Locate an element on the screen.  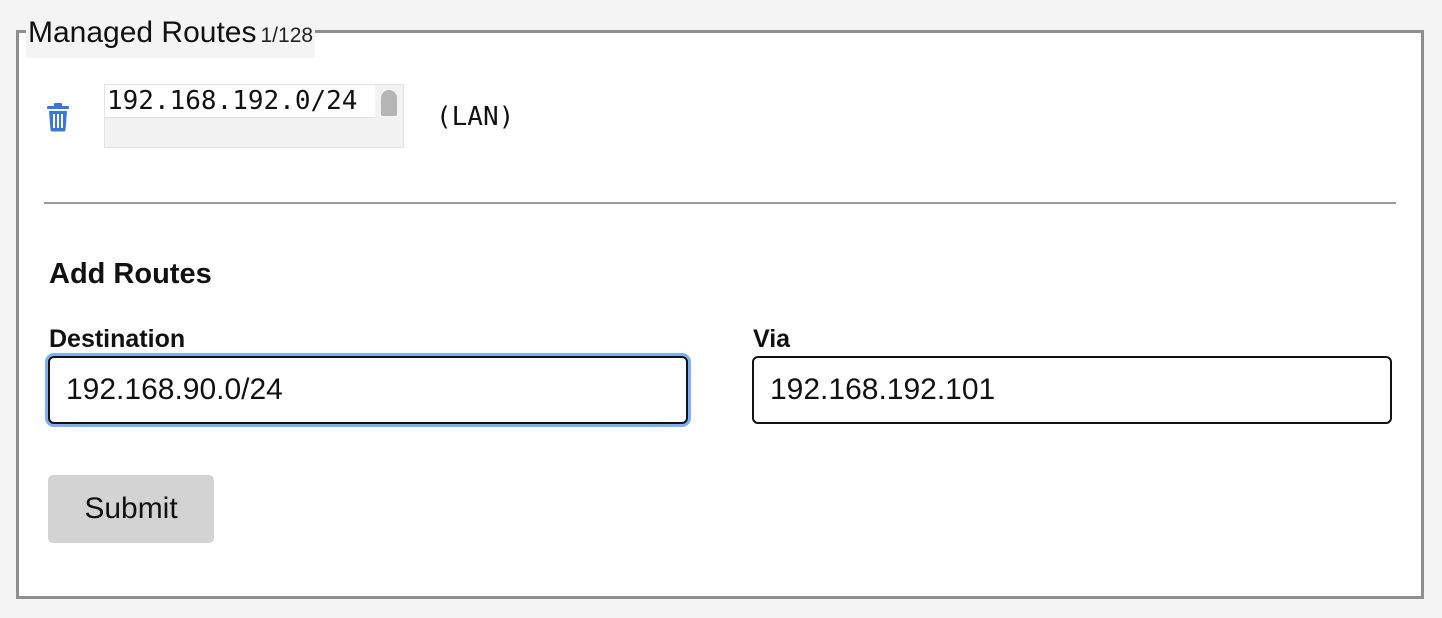
via-field is located at coordinates (1072, 390).